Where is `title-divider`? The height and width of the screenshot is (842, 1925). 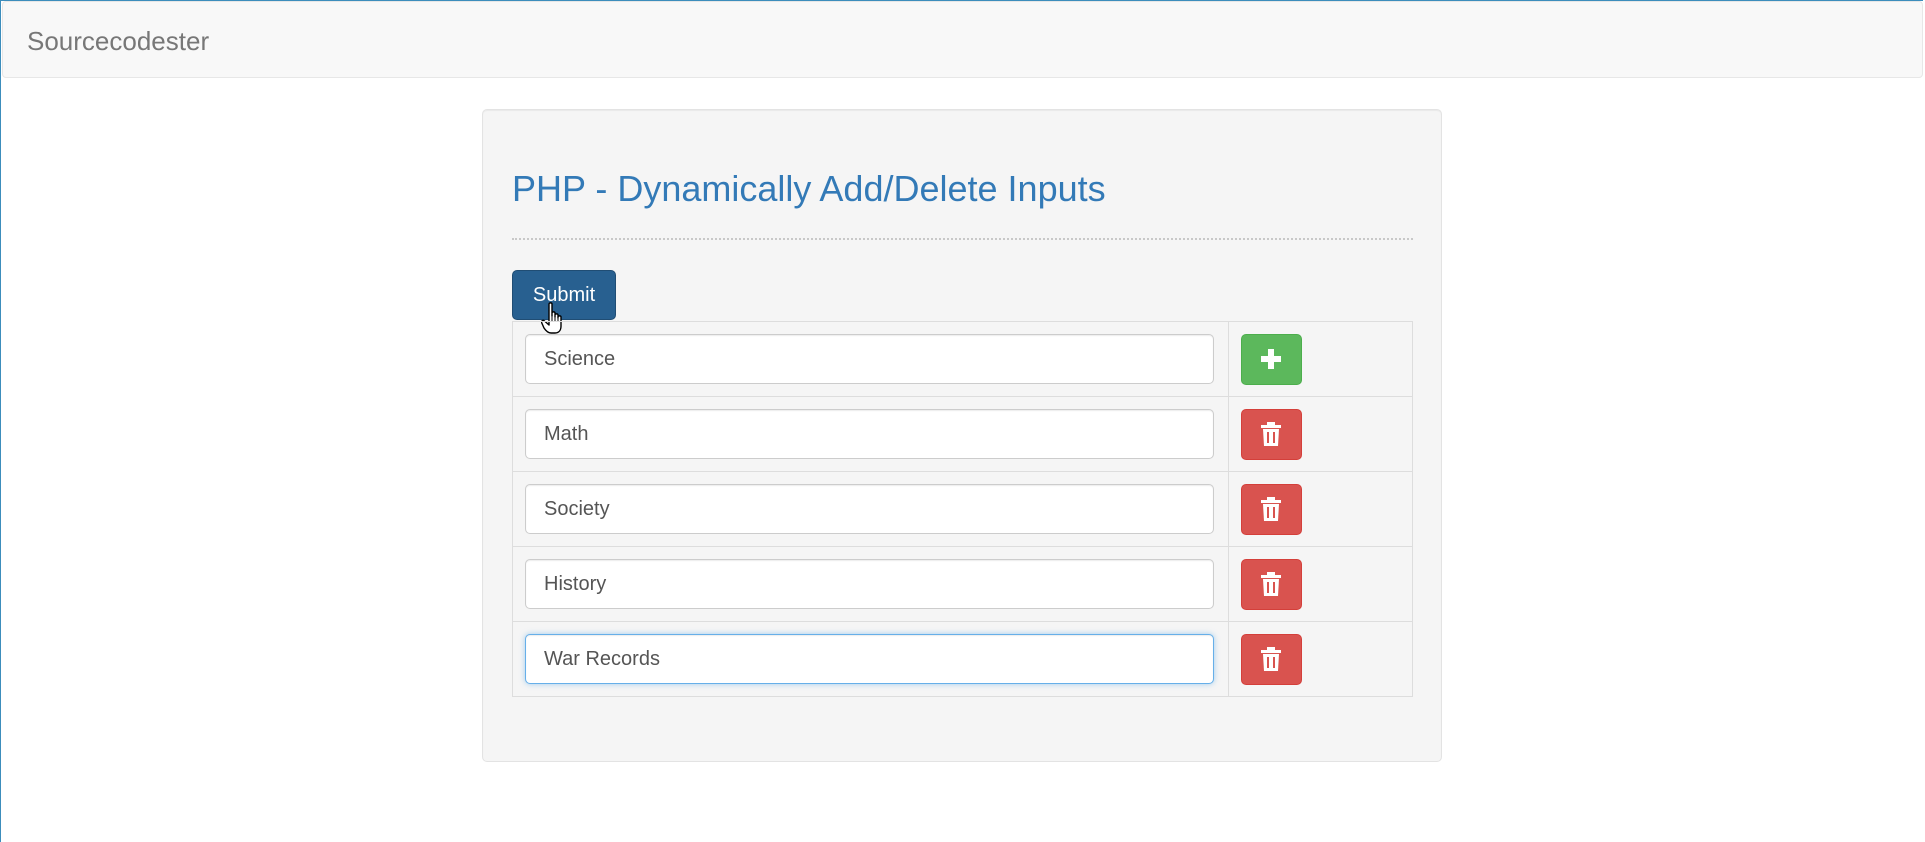 title-divider is located at coordinates (962, 239).